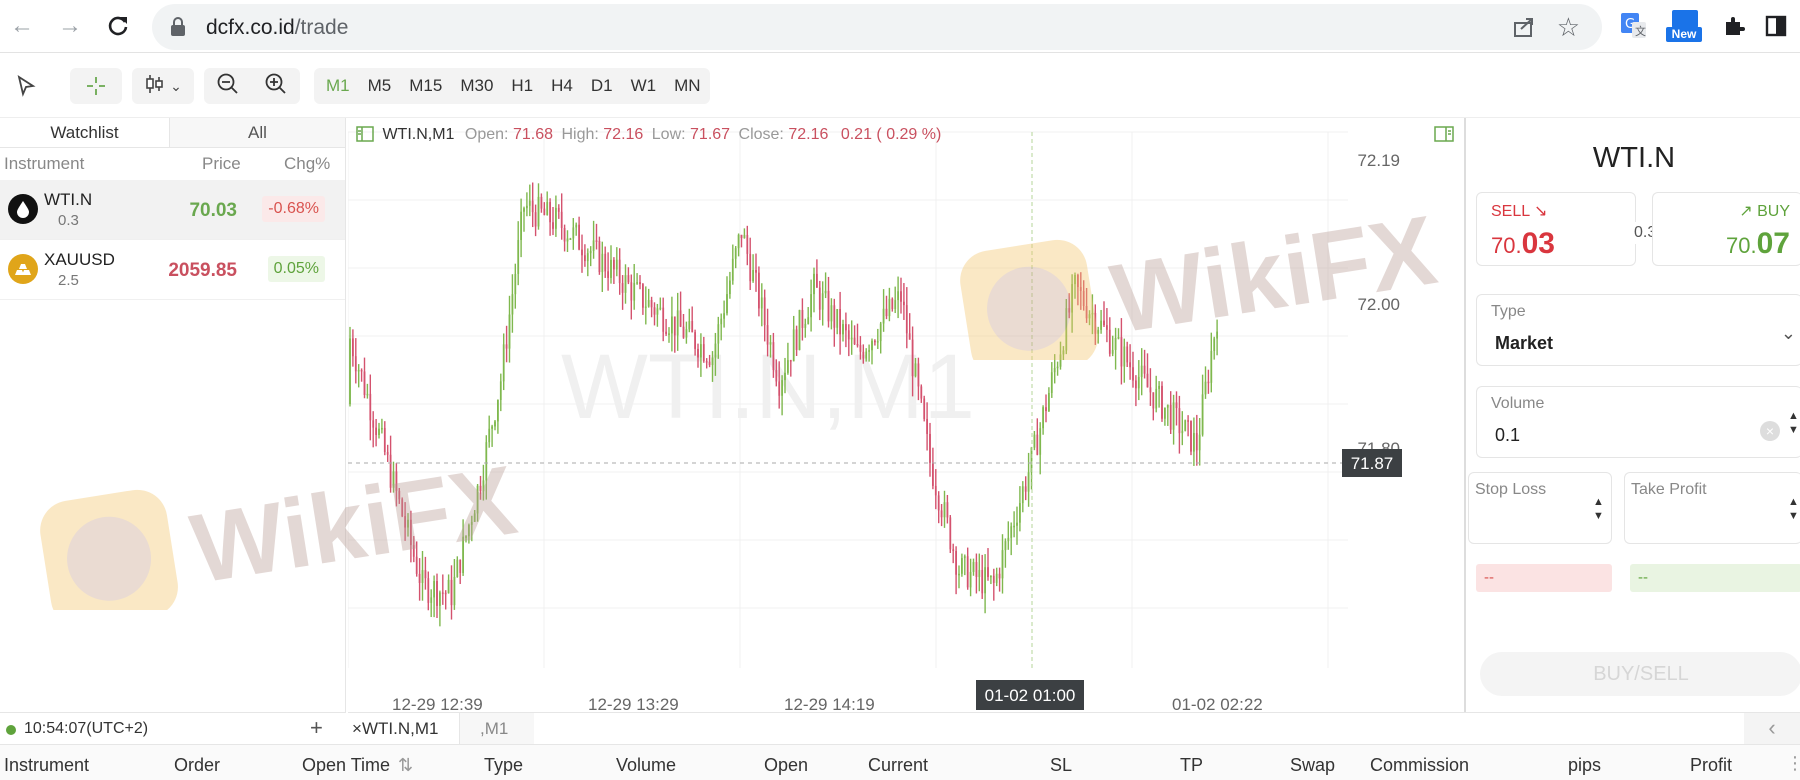  What do you see at coordinates (687, 86) in the screenshot?
I see `timeframe-mn: MN` at bounding box center [687, 86].